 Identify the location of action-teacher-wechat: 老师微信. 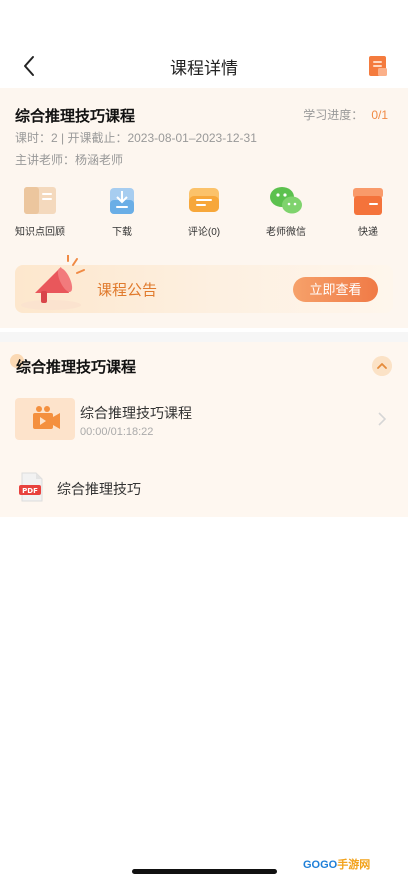
(286, 211).